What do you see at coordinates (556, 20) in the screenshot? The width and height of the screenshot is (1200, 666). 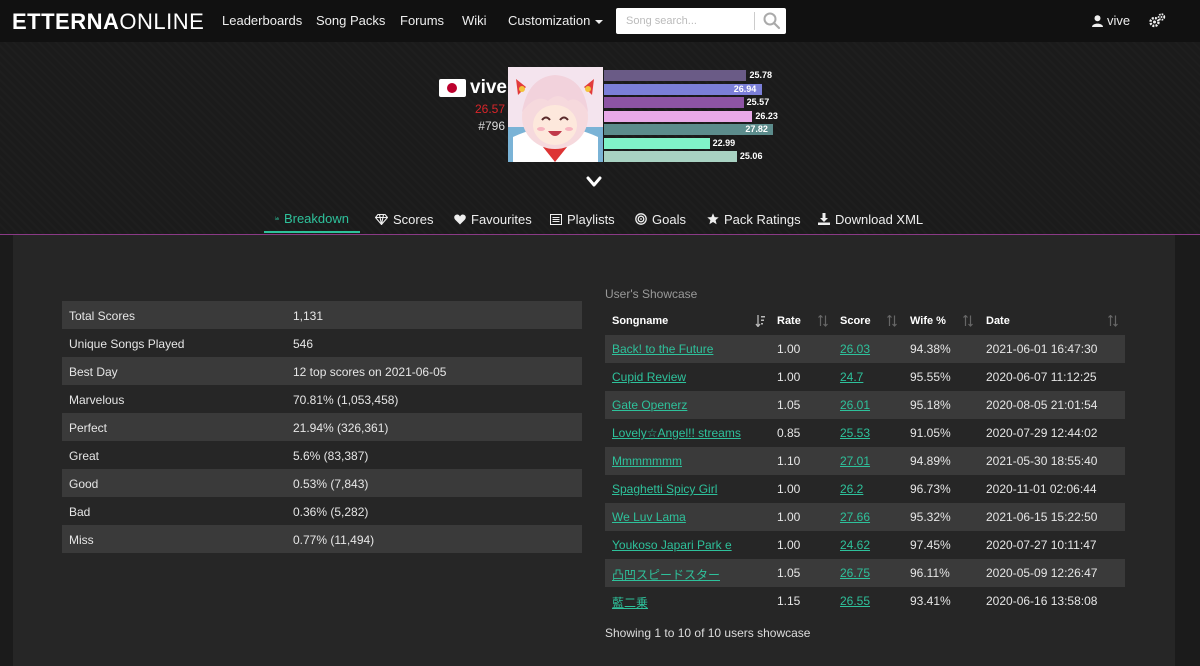 I see `nav-customization-dropdown: Customization` at bounding box center [556, 20].